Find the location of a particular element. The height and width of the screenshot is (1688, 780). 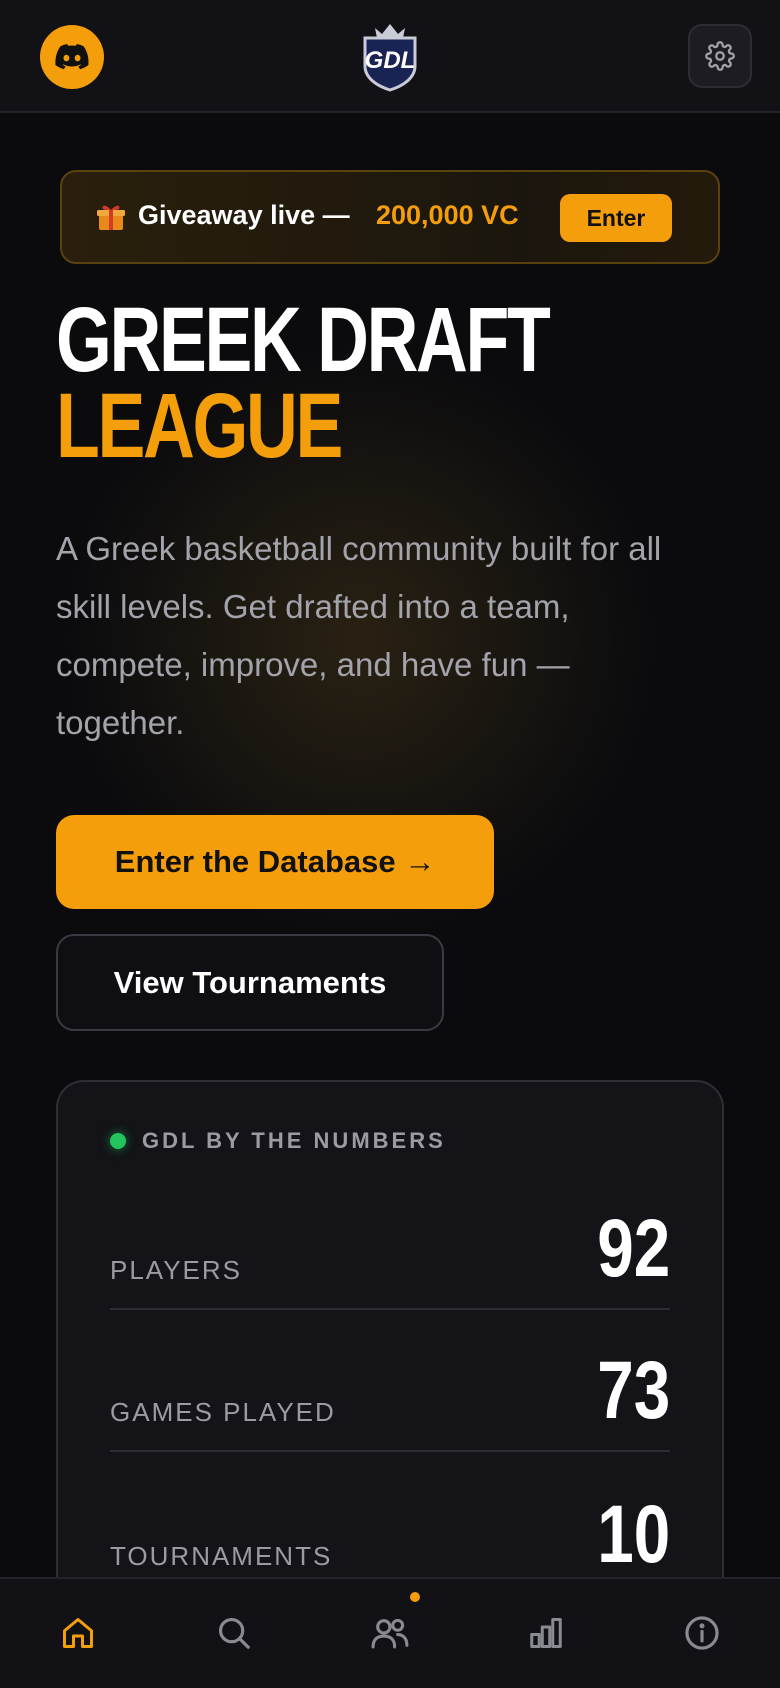

gift-icon is located at coordinates (111, 217).